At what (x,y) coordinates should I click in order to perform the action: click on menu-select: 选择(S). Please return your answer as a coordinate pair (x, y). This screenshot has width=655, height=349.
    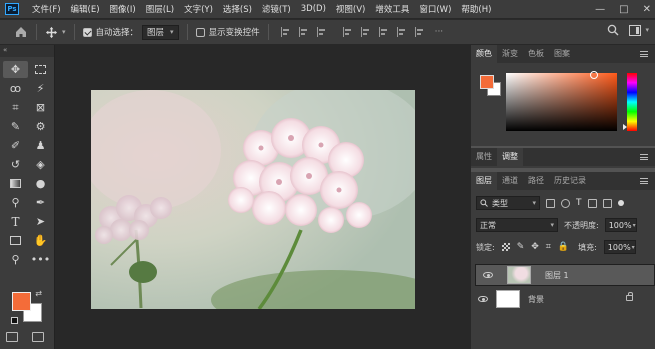
    Looking at the image, I should click on (237, 9).